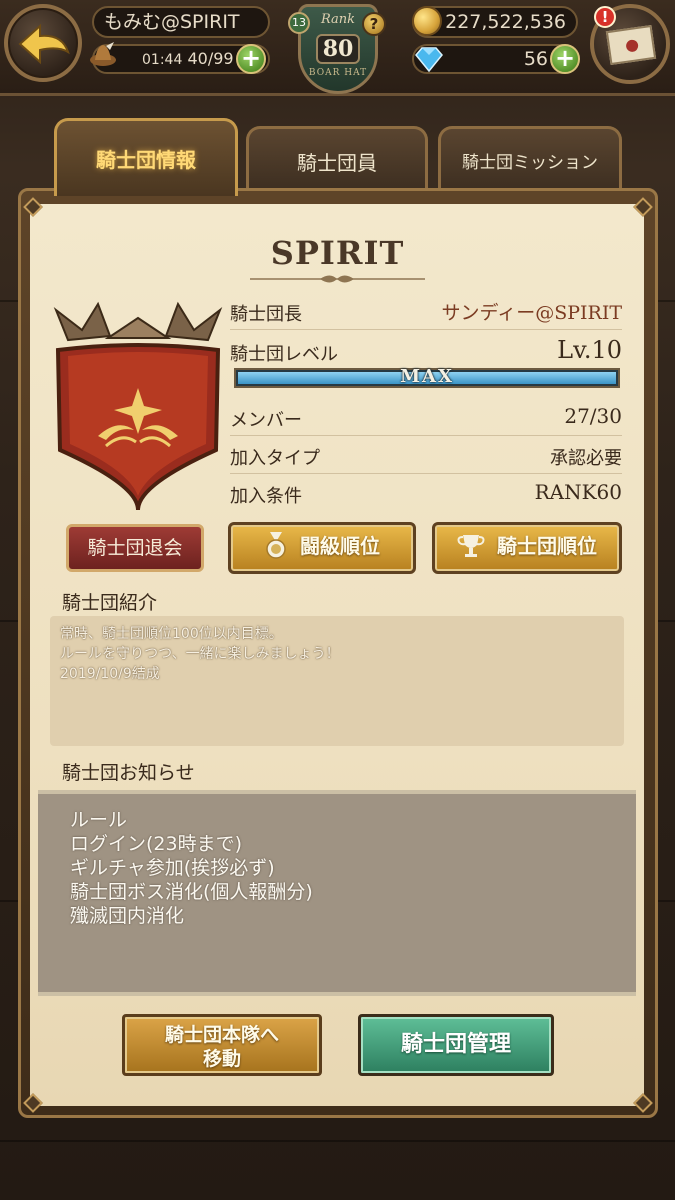 The width and height of the screenshot is (675, 1200). What do you see at coordinates (586, 458) in the screenshot?
I see `join-type-value: 承認必要` at bounding box center [586, 458].